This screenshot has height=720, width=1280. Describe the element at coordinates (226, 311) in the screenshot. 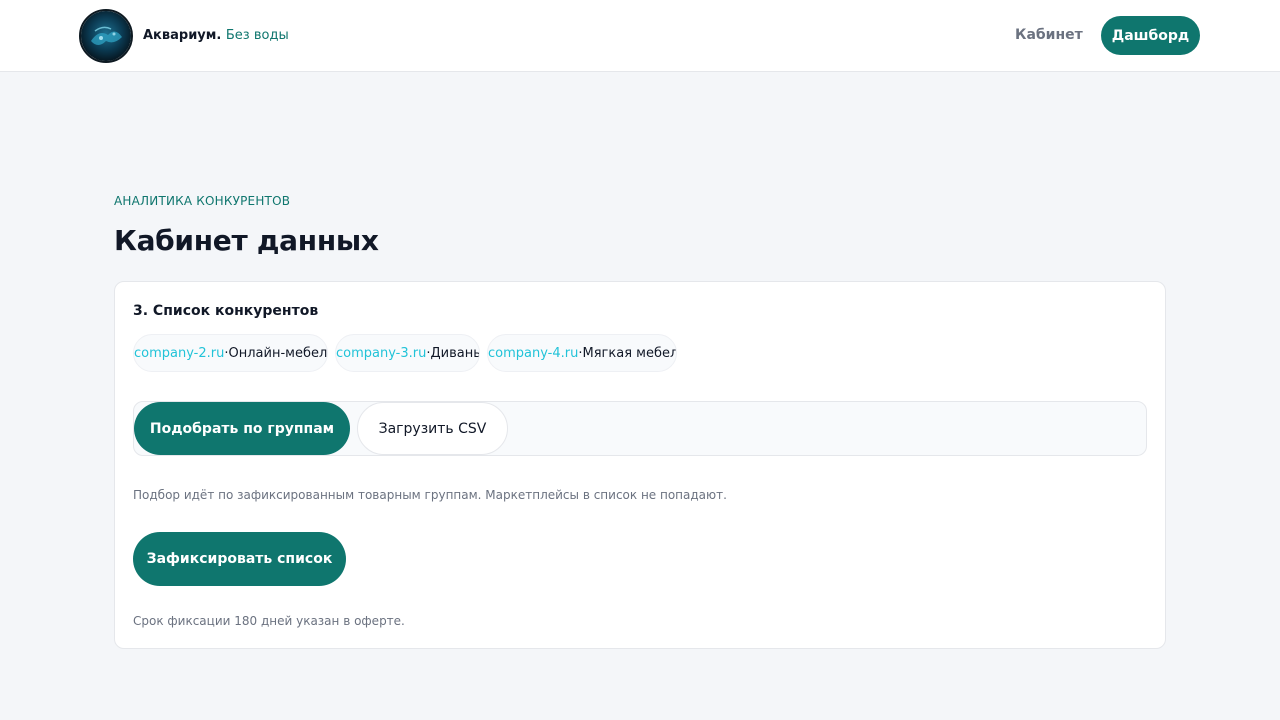

I see `card-title: 3. Список конкурентов` at that location.